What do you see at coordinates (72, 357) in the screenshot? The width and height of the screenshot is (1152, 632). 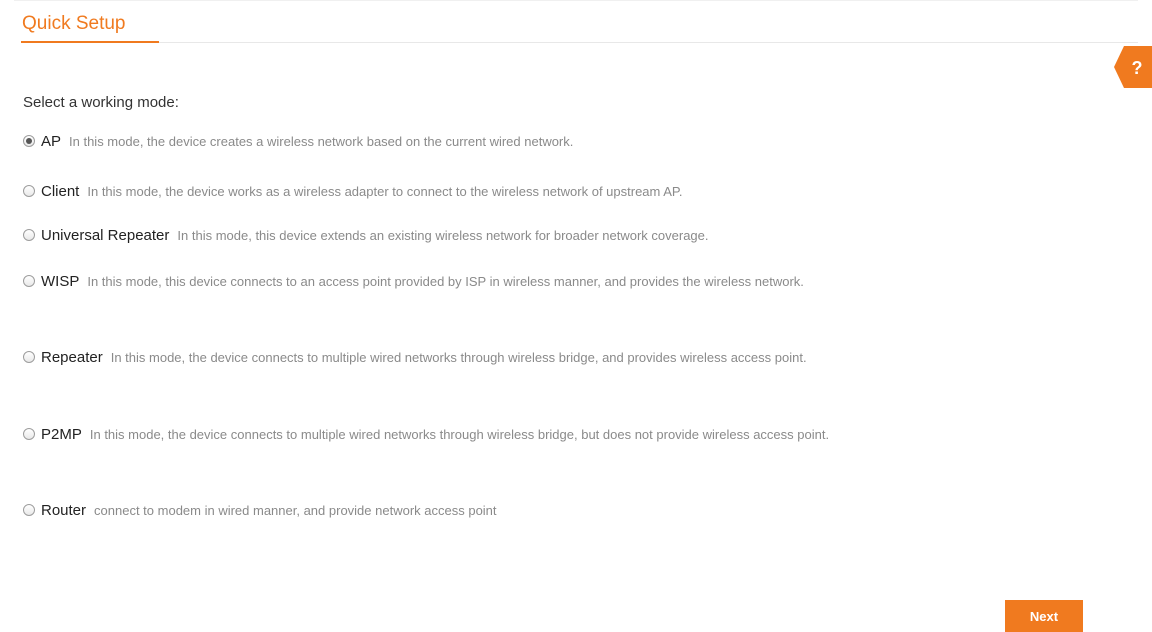 I see `mode-name-repeater: Repeater` at bounding box center [72, 357].